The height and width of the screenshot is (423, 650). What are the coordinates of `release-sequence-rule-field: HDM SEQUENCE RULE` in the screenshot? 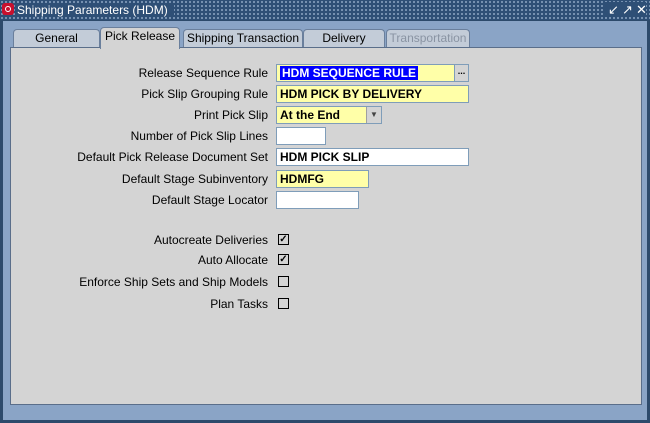 It's located at (366, 73).